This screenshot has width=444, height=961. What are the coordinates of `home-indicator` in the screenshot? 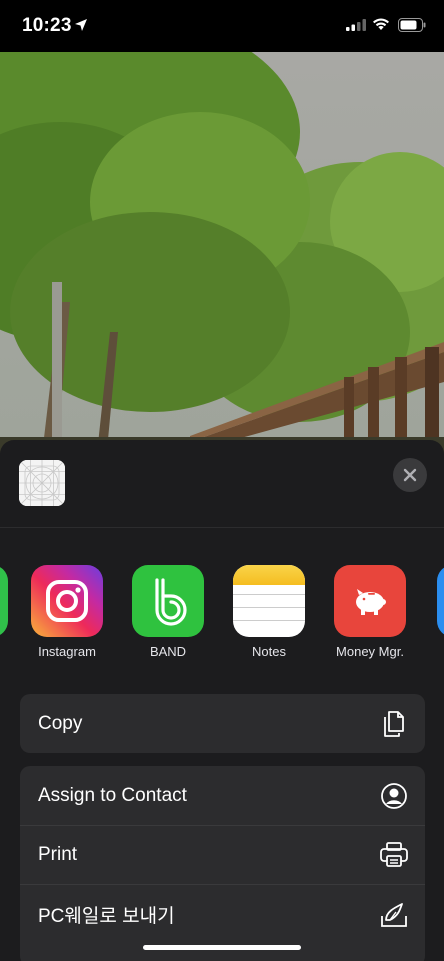 It's located at (222, 947).